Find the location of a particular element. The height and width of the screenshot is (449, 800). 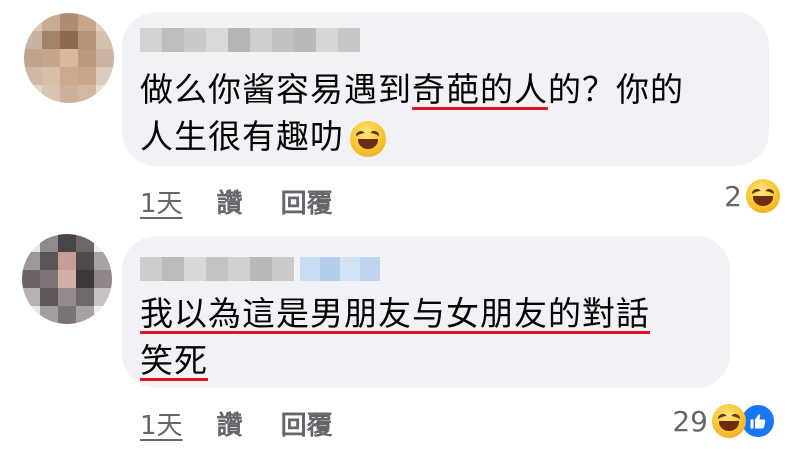

commenter-badge-redacted is located at coordinates (340, 269).